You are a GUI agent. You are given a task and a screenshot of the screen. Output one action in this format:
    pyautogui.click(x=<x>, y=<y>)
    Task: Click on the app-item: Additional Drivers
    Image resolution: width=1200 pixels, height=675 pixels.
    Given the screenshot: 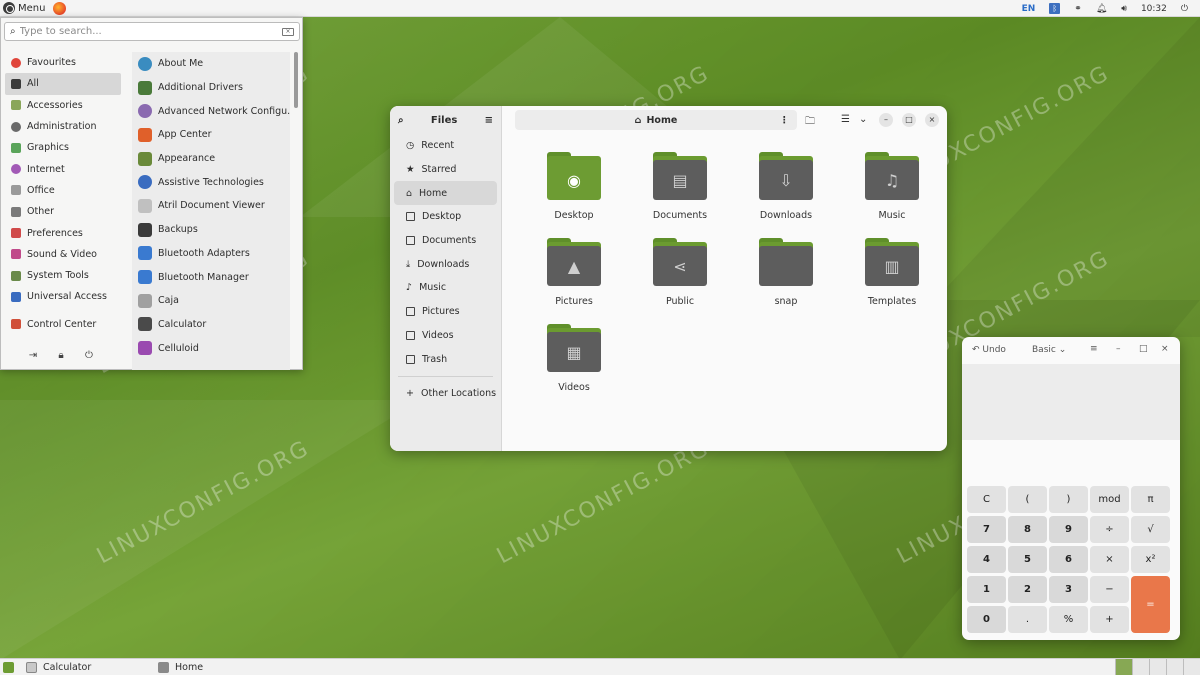 What is the action you would take?
    pyautogui.click(x=211, y=88)
    